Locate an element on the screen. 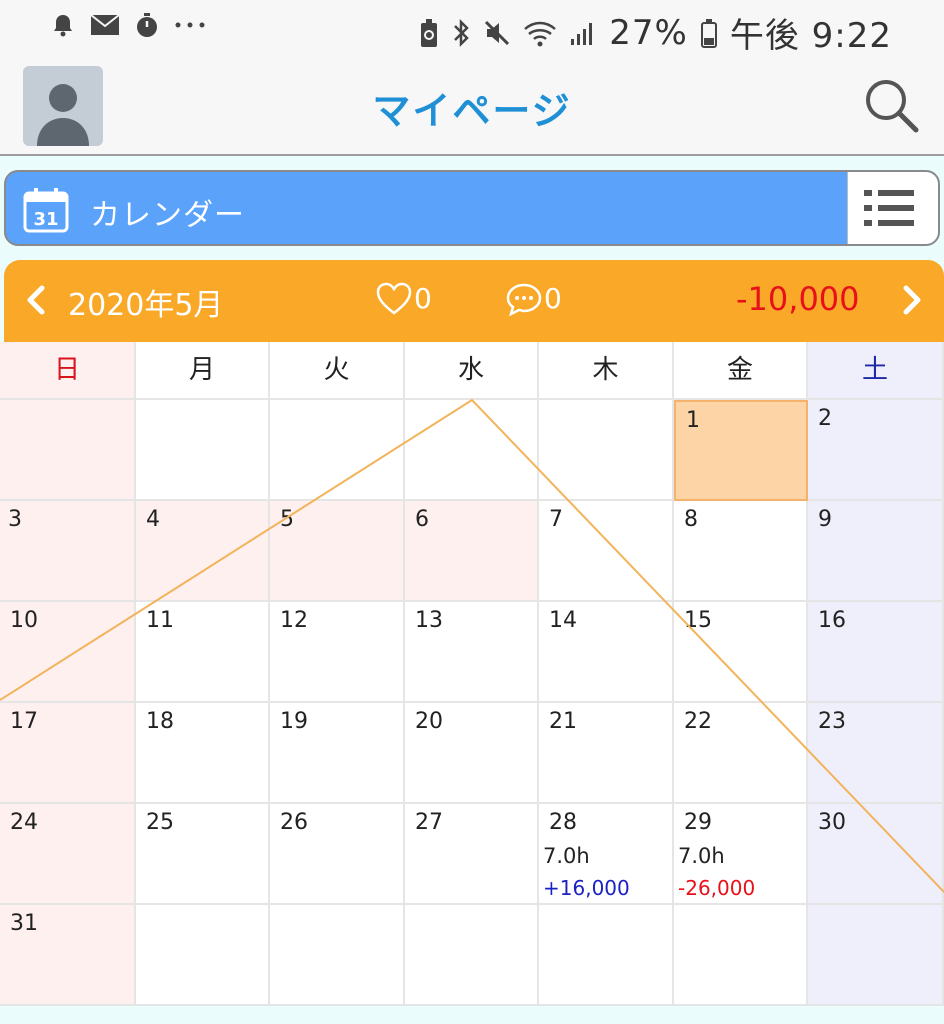  day-cell-18: 18 is located at coordinates (203, 753).